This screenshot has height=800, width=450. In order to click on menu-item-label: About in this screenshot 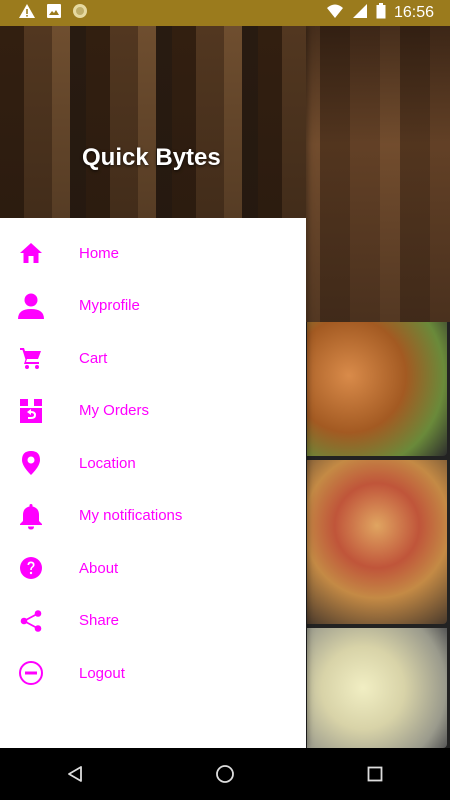, I will do `click(99, 568)`.